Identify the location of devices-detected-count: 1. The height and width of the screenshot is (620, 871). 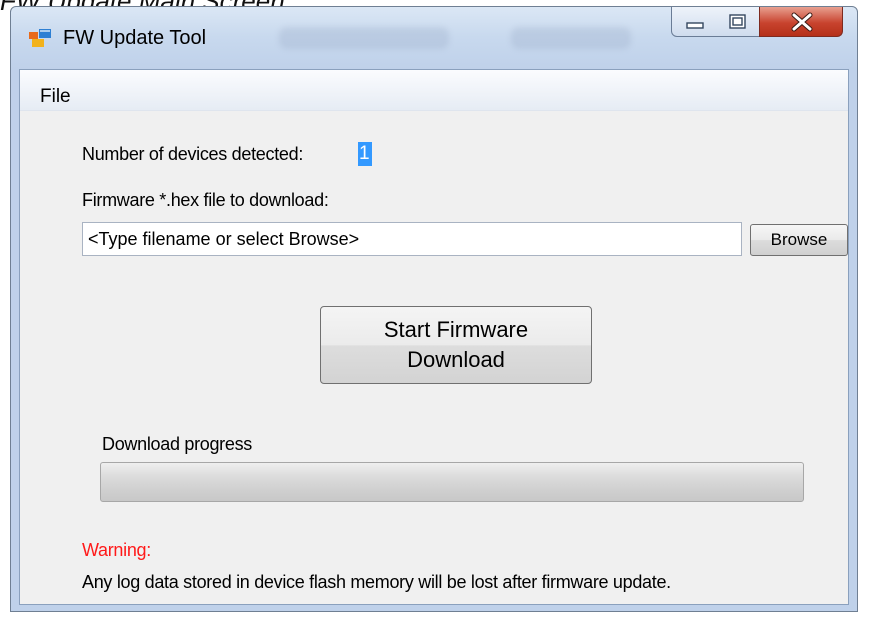
(365, 154).